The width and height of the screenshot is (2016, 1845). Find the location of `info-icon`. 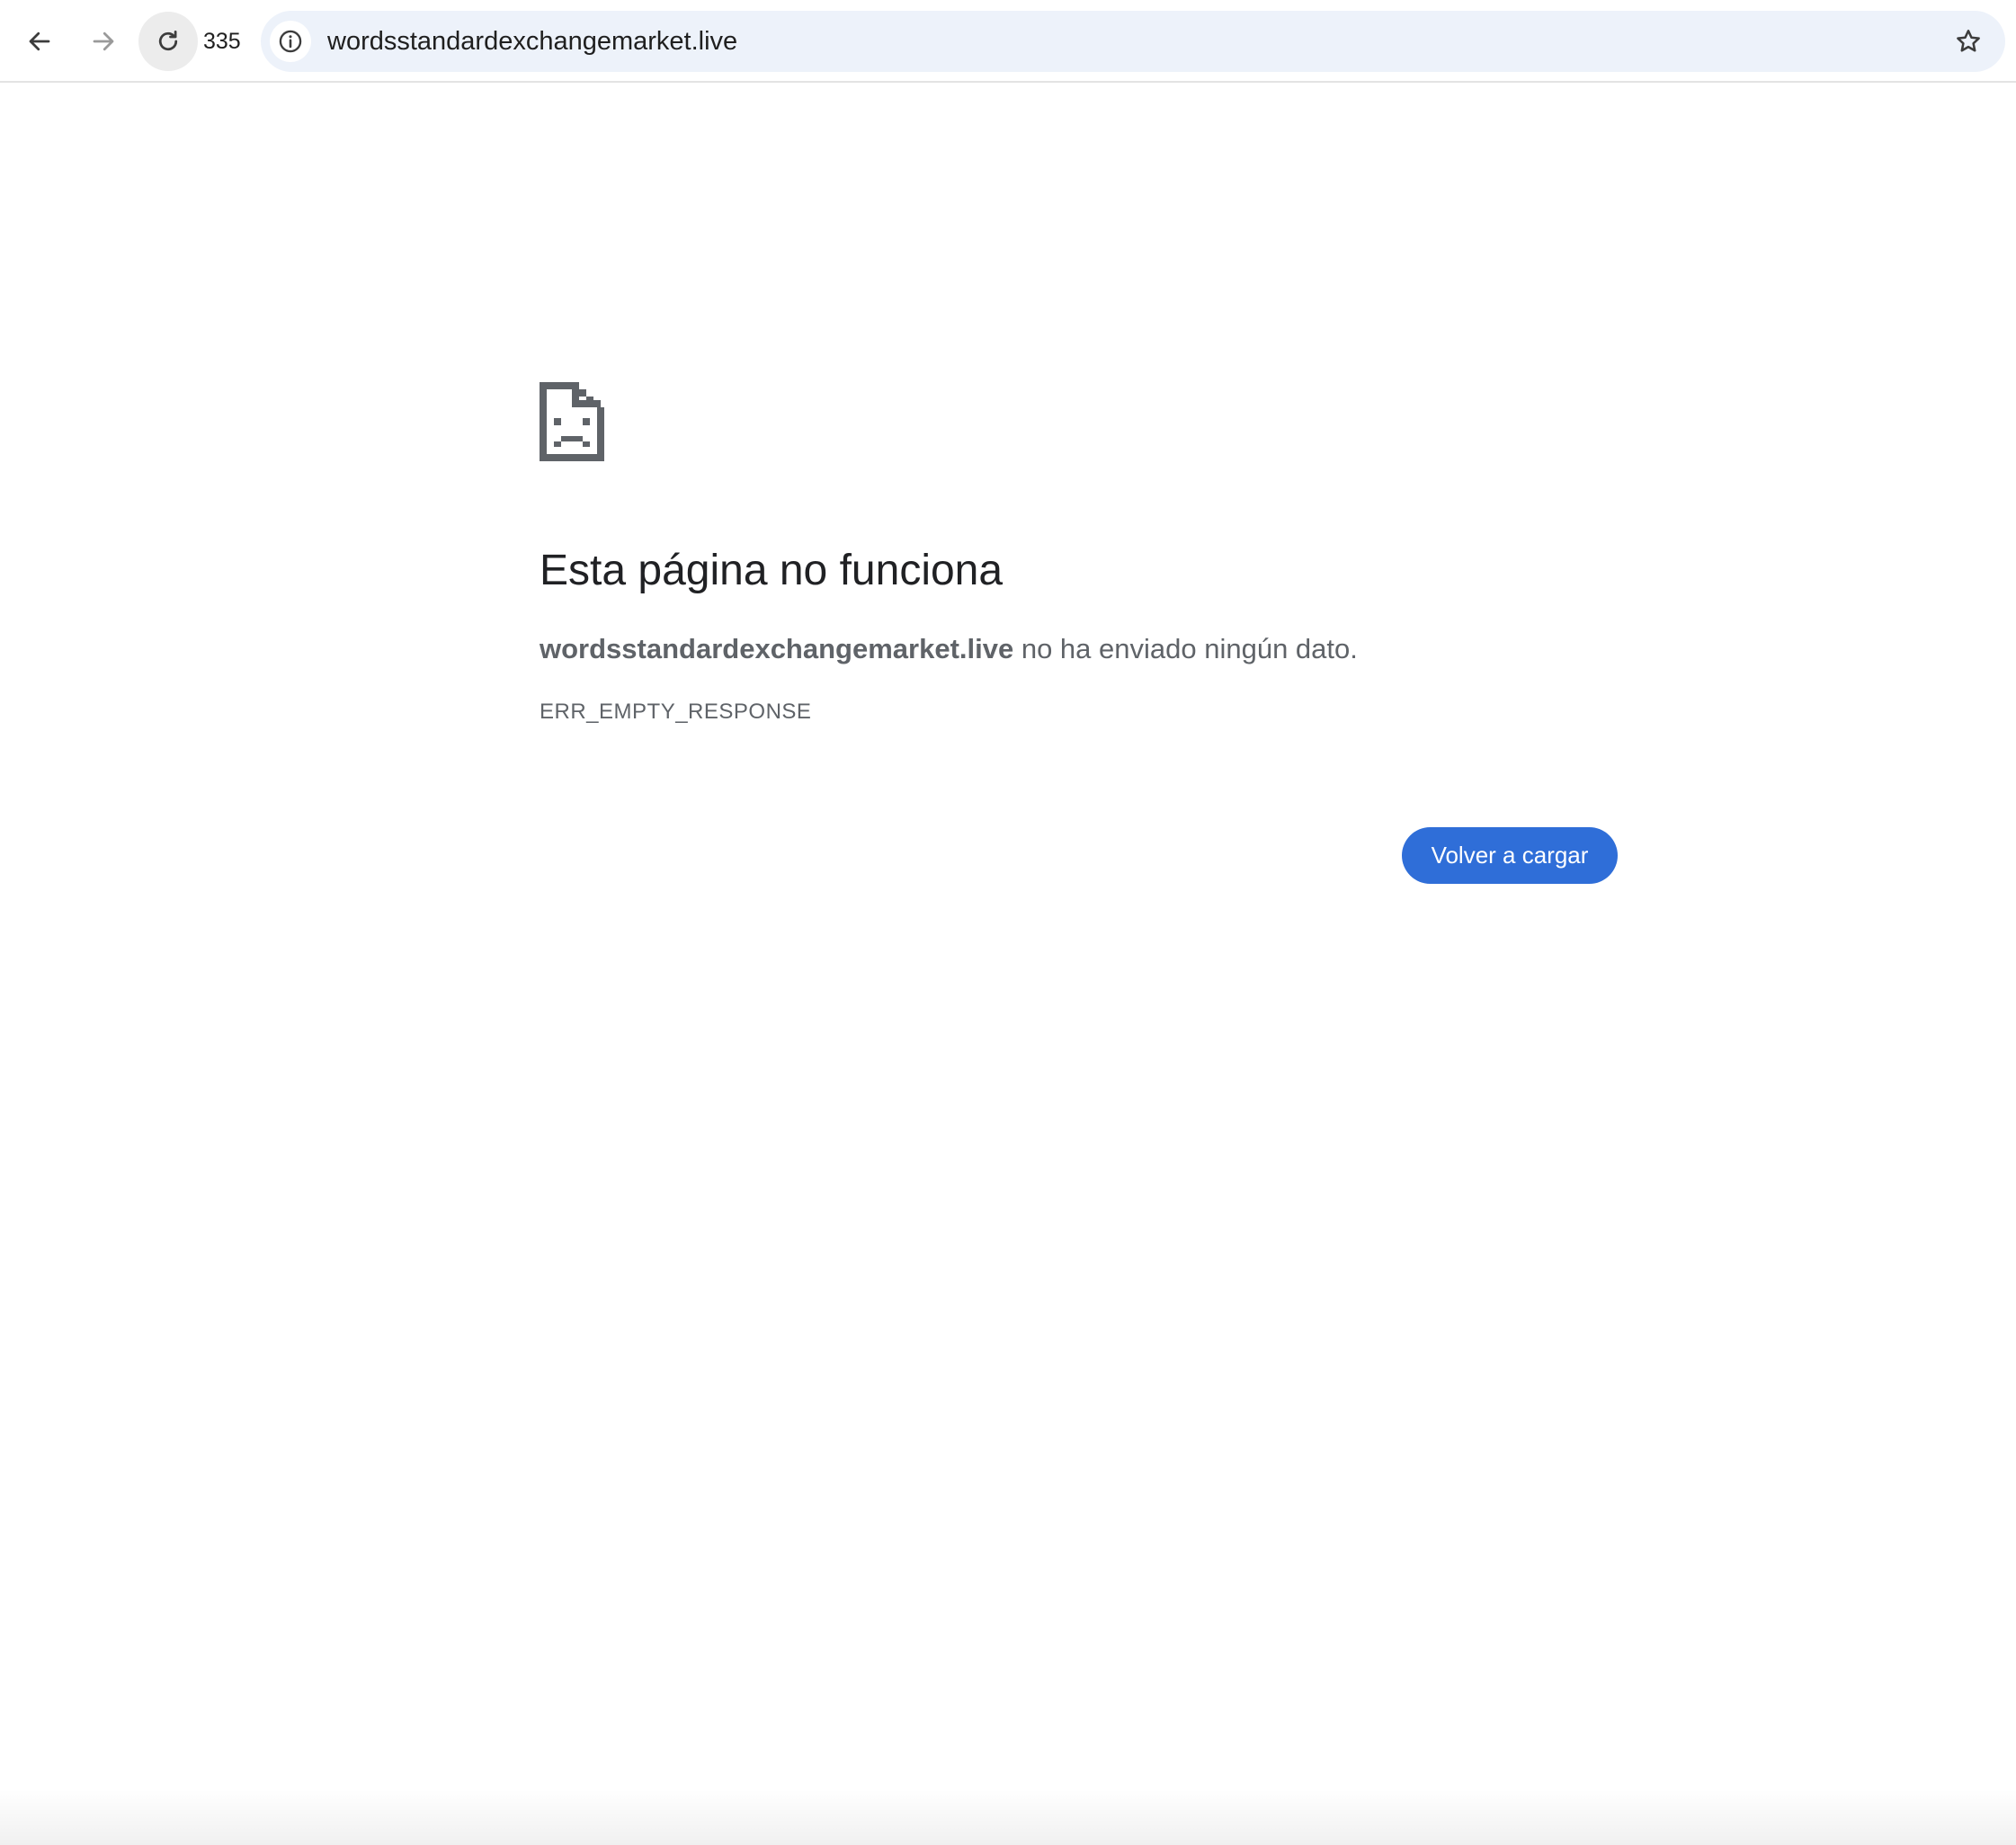

info-icon is located at coordinates (290, 42).